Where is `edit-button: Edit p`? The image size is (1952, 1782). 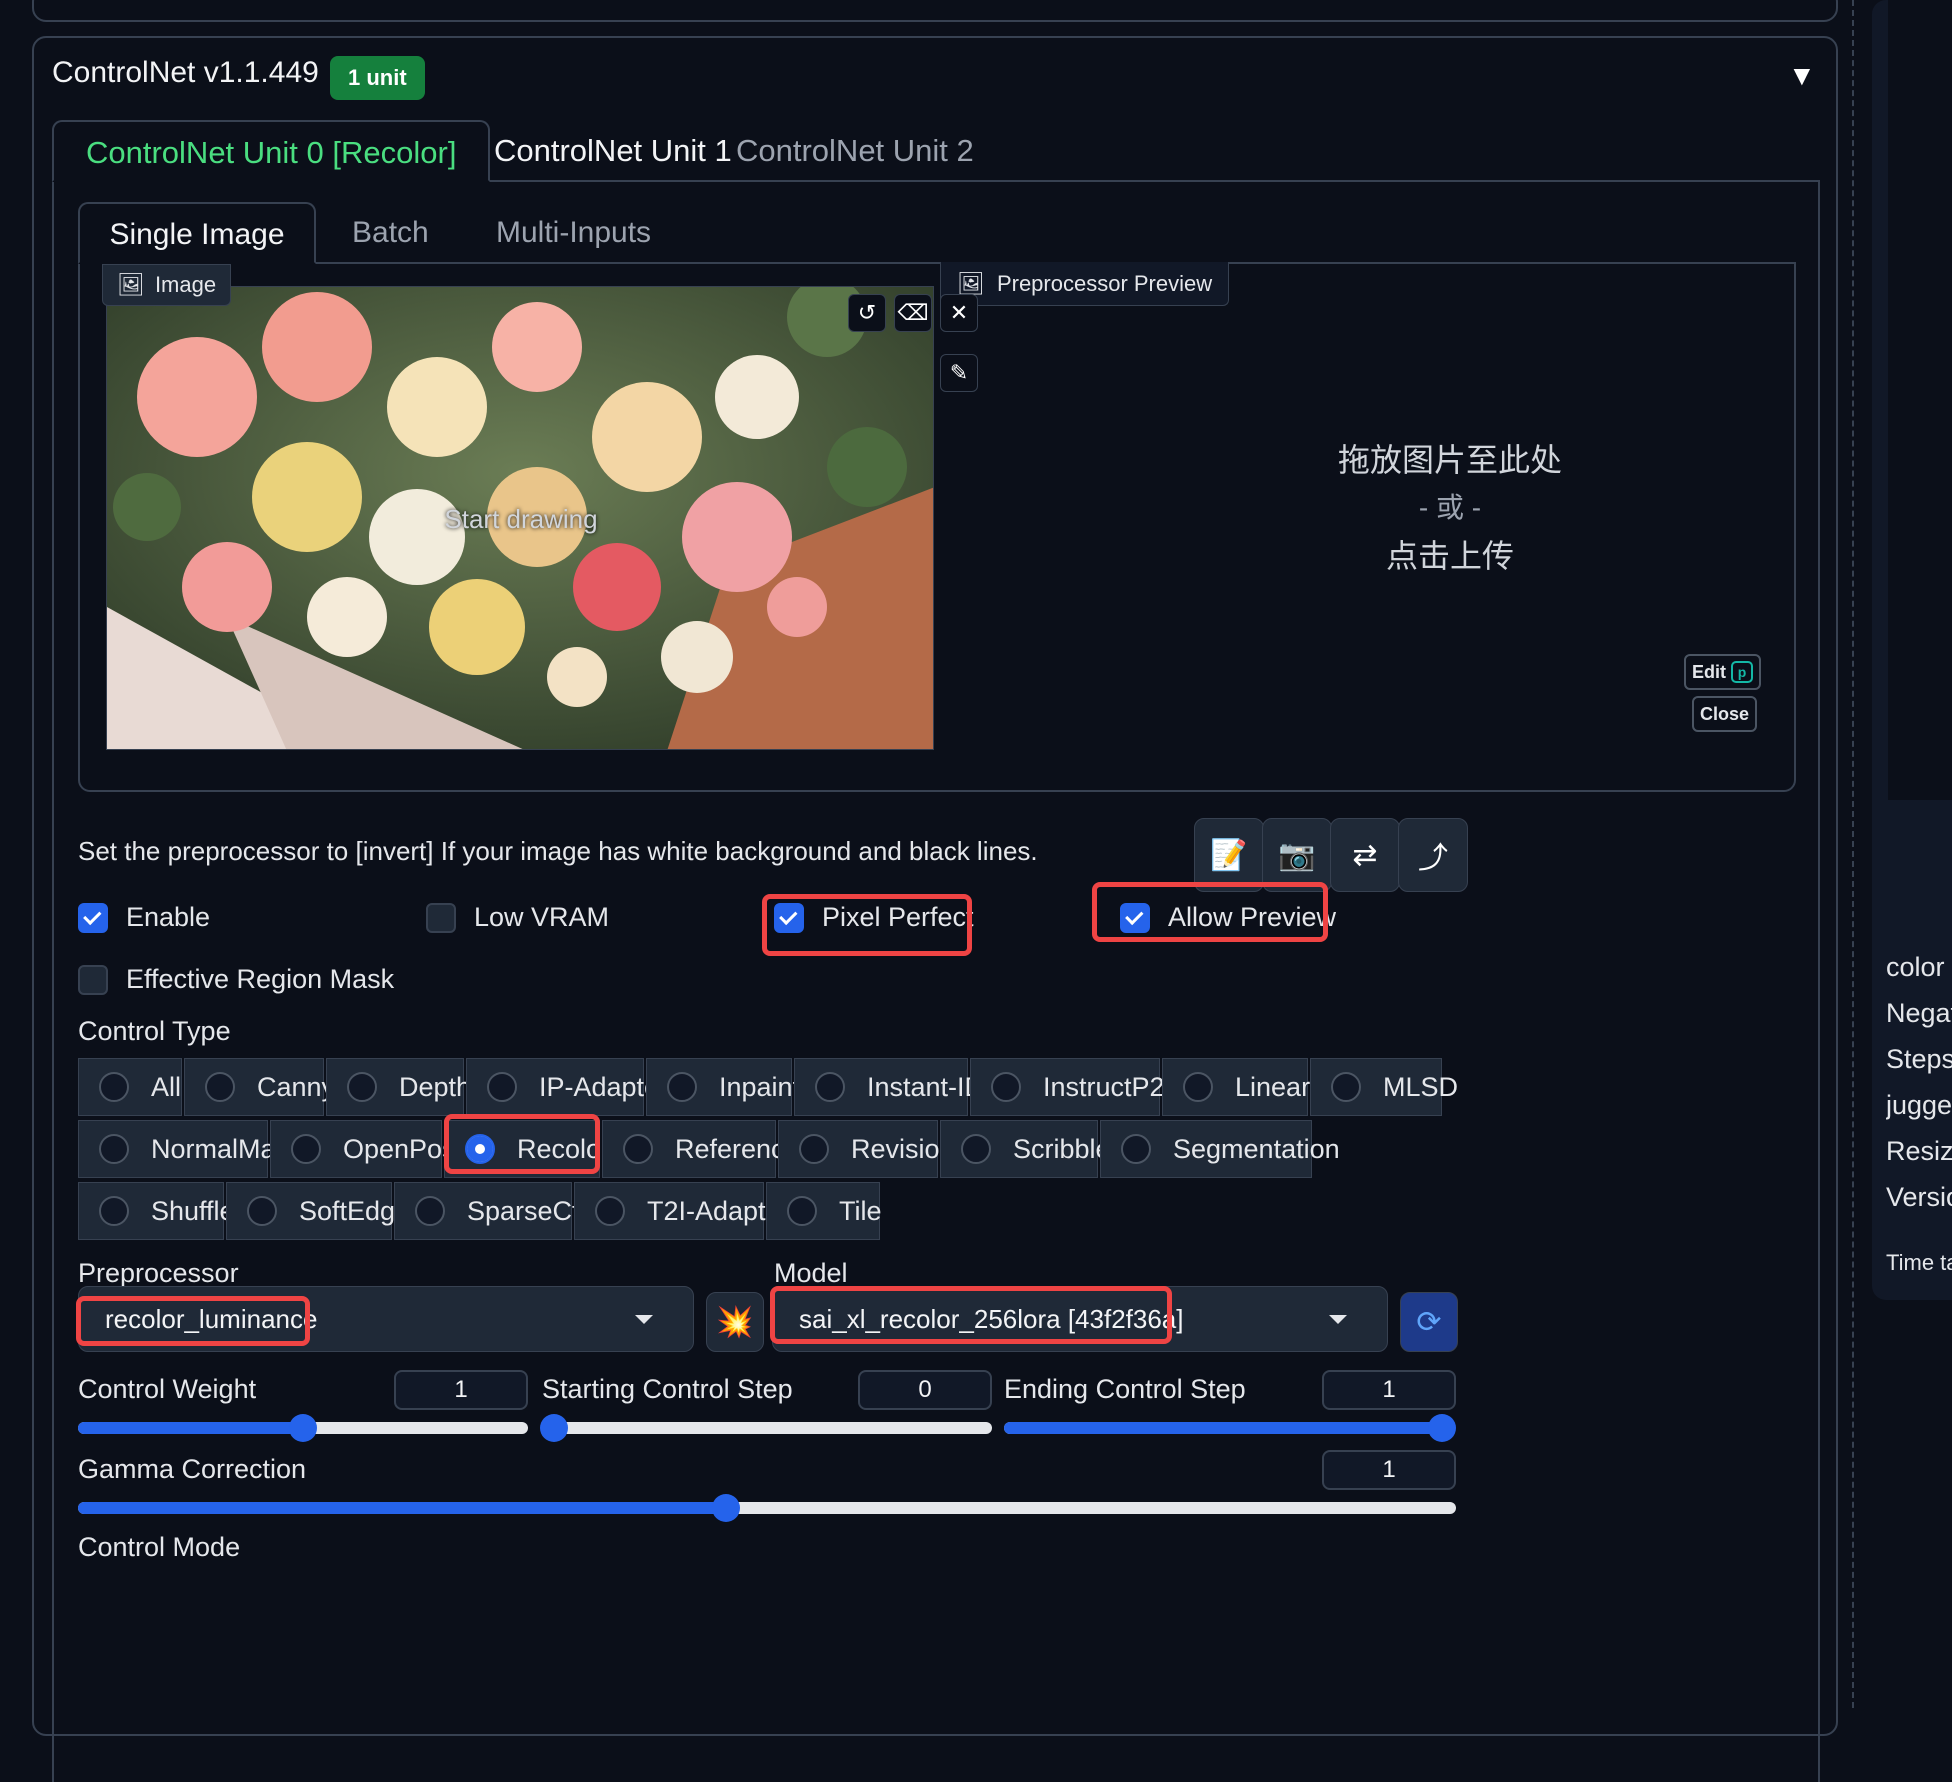 edit-button: Edit p is located at coordinates (1722, 672).